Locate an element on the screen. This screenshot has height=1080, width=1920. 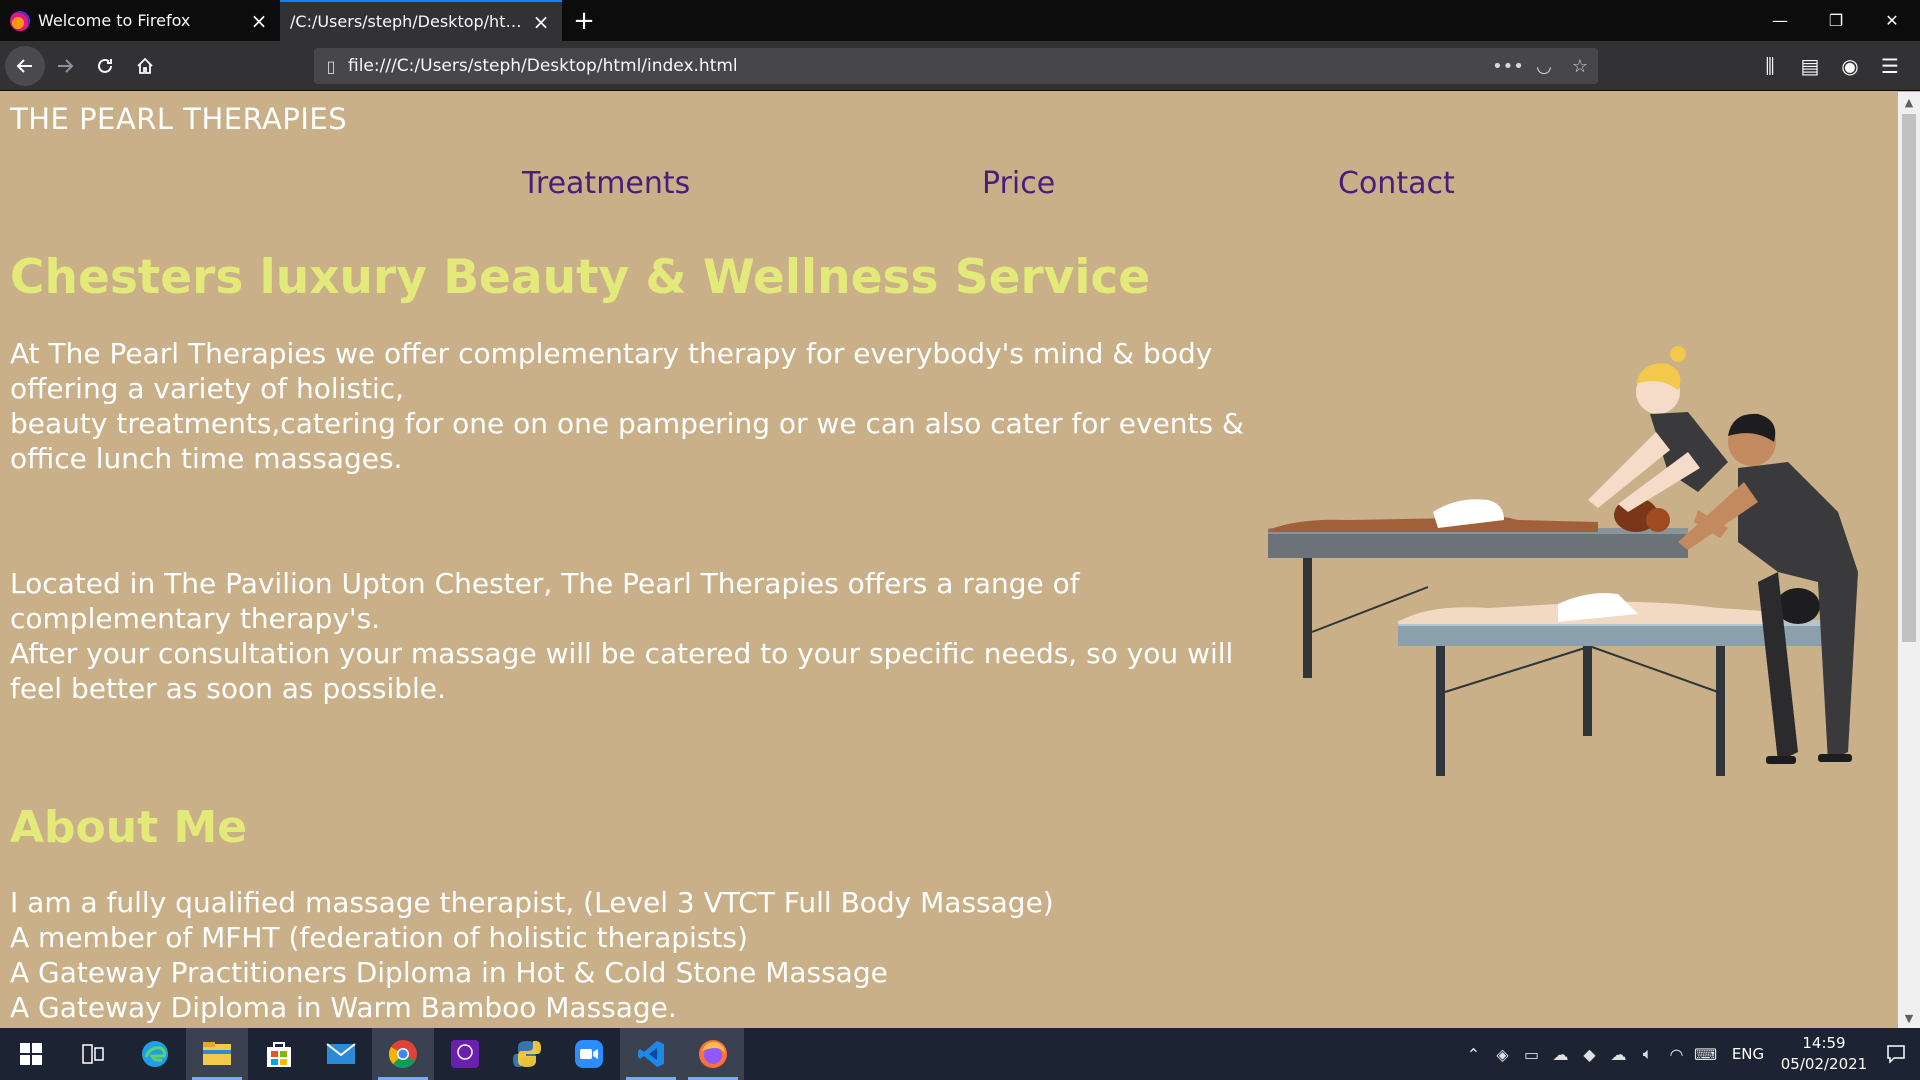
onedrive-icon: ☁ is located at coordinates (1560, 1054).